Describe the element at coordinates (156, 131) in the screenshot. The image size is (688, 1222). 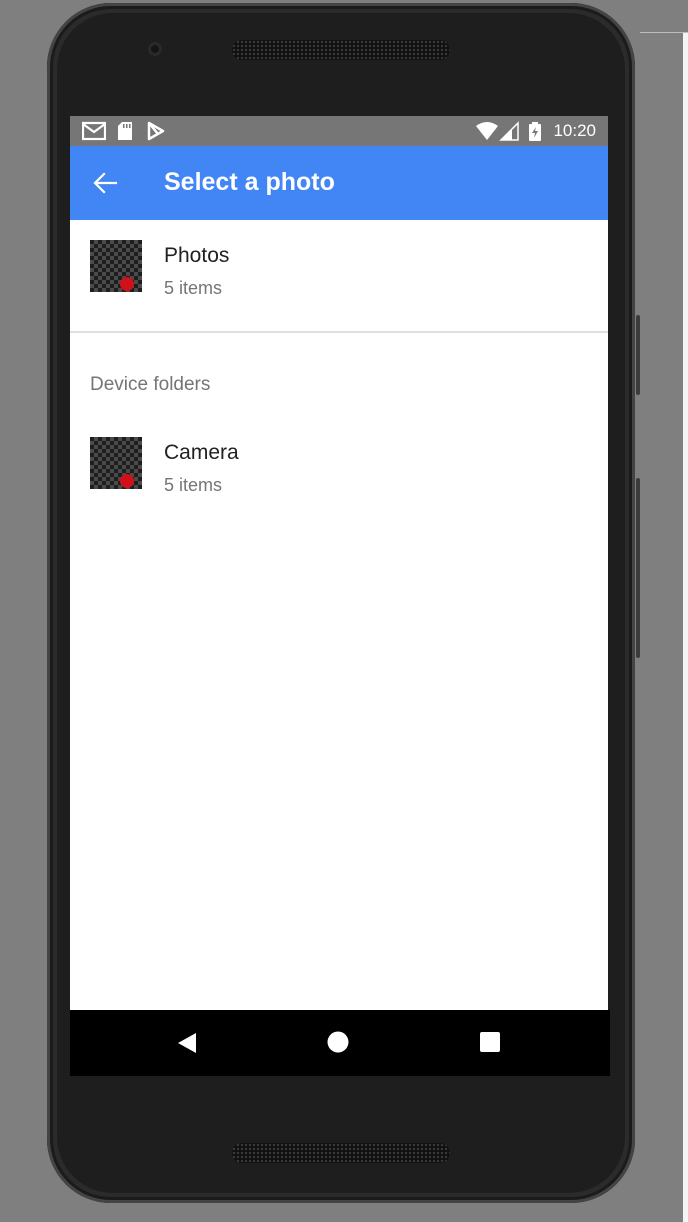
I see `play-store-icon` at that location.